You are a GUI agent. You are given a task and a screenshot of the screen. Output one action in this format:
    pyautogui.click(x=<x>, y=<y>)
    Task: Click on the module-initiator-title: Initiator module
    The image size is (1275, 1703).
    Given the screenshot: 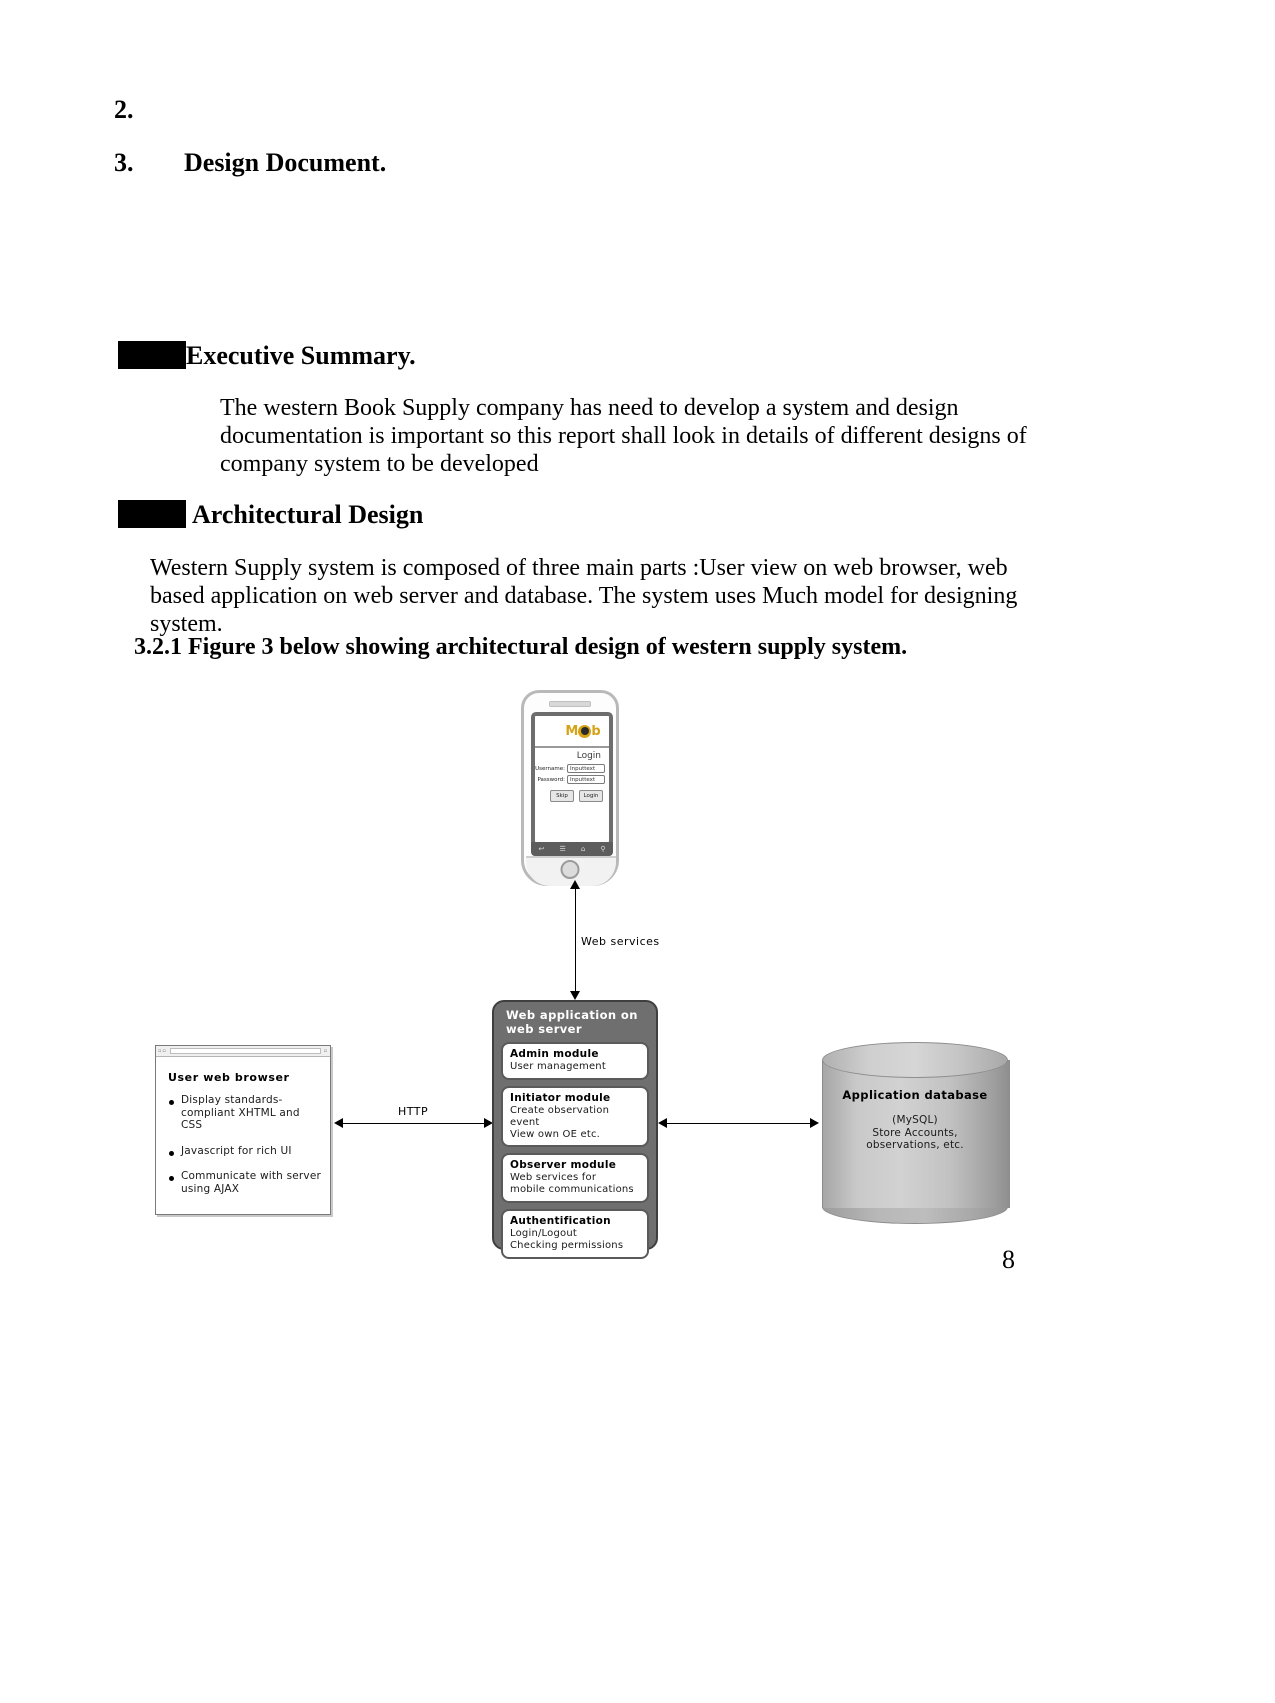 What is the action you would take?
    pyautogui.click(x=560, y=1097)
    